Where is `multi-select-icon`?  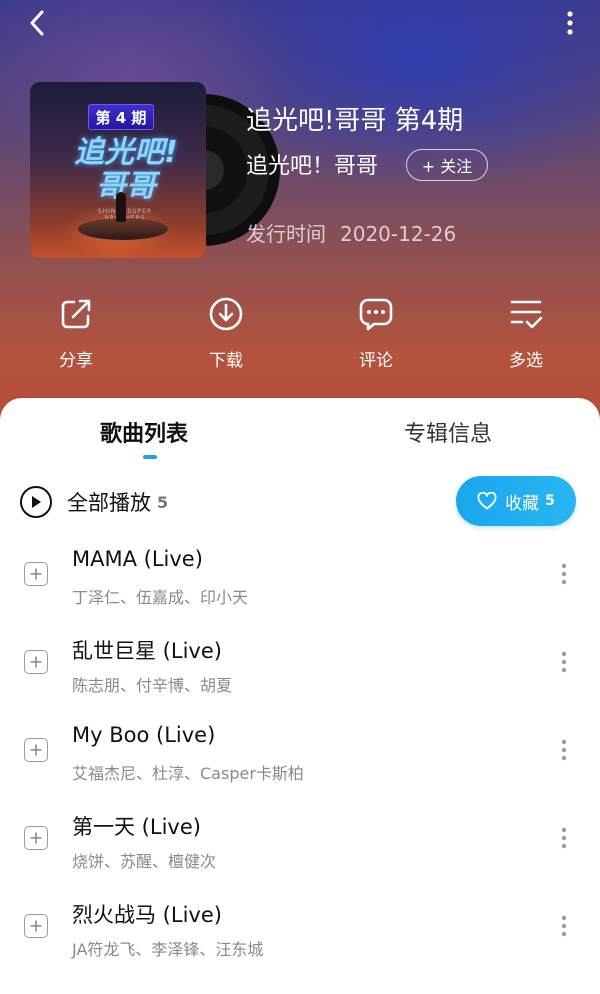 multi-select-icon is located at coordinates (526, 314).